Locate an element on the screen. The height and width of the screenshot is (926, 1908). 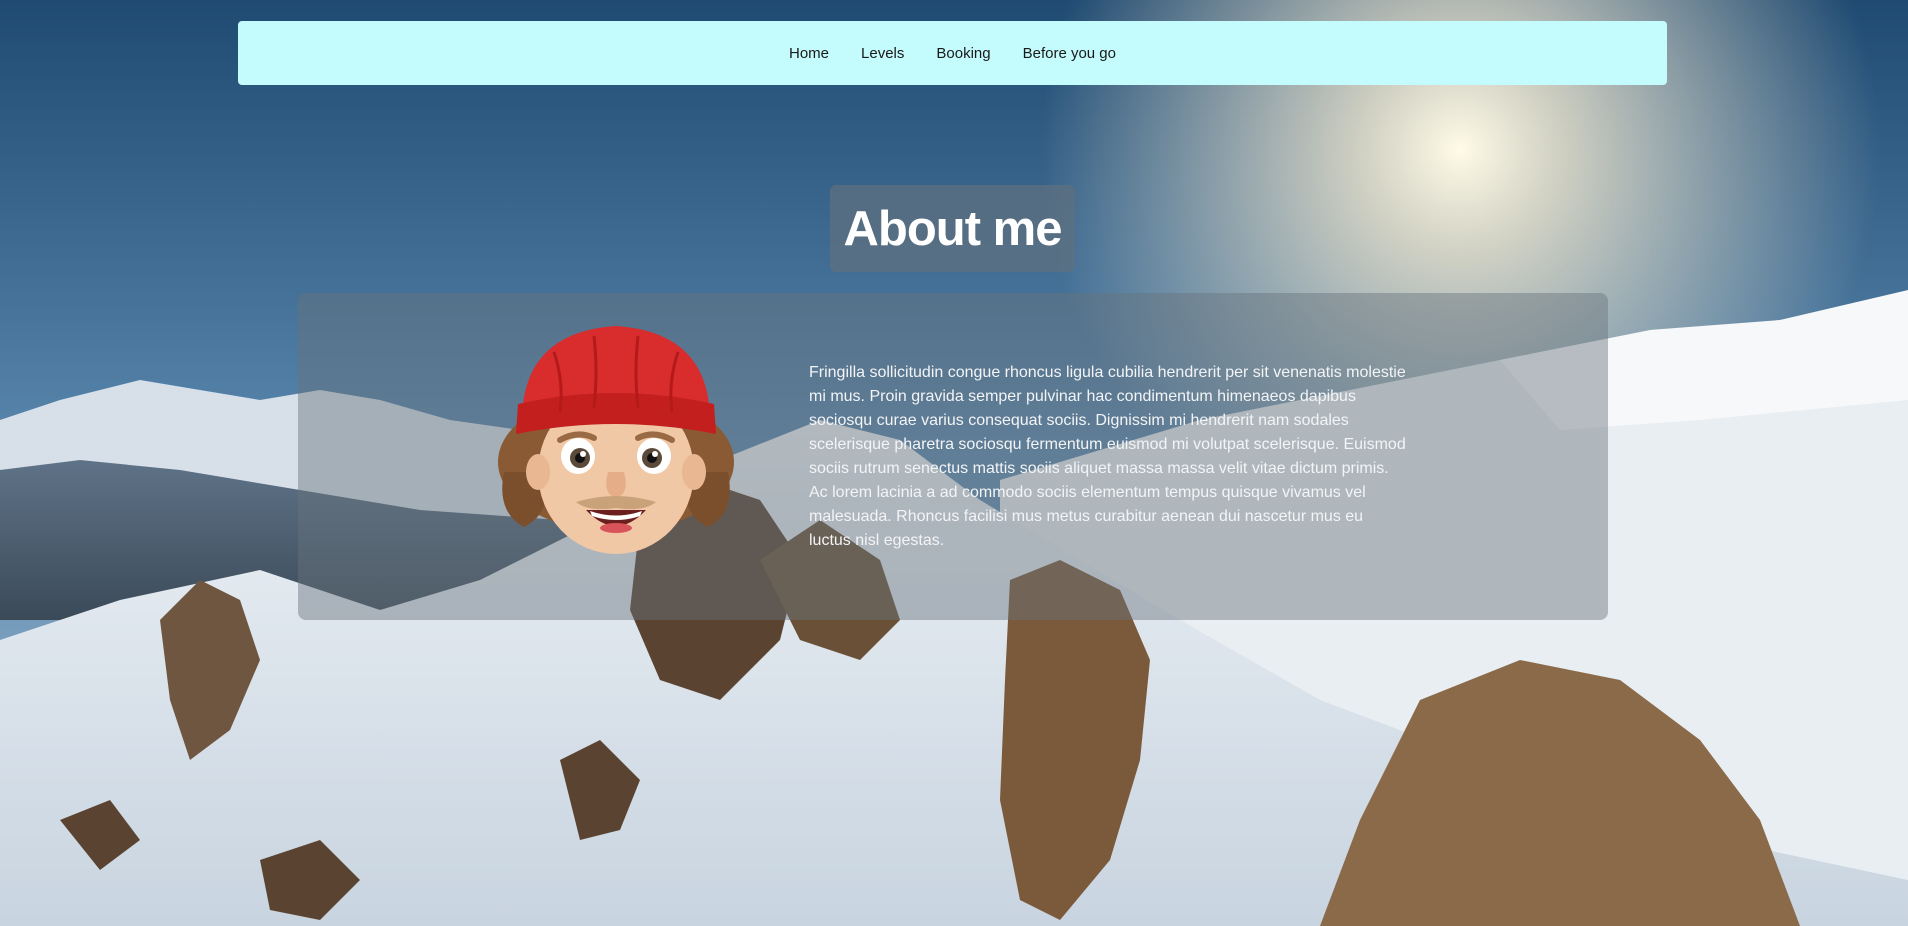
page-title-box: About me is located at coordinates (952, 228).